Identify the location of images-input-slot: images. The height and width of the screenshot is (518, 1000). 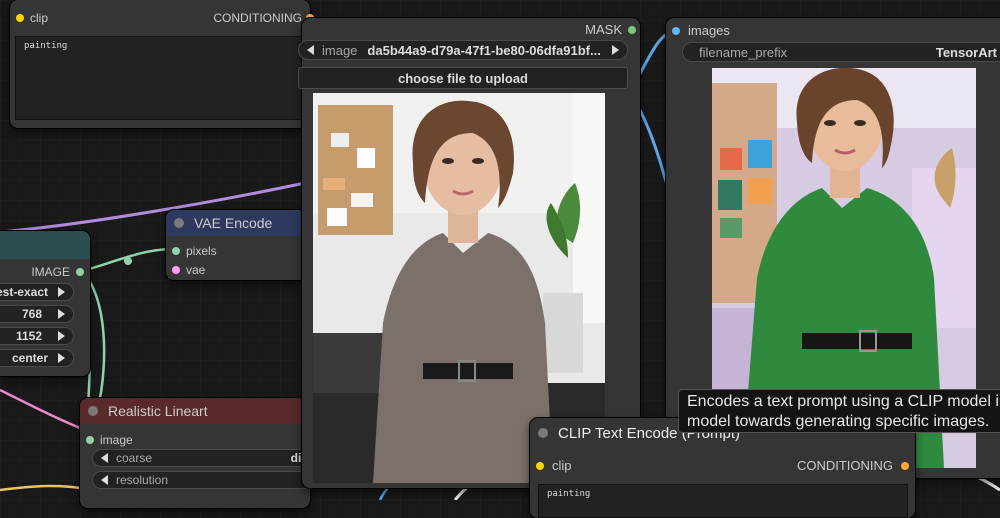
(701, 30).